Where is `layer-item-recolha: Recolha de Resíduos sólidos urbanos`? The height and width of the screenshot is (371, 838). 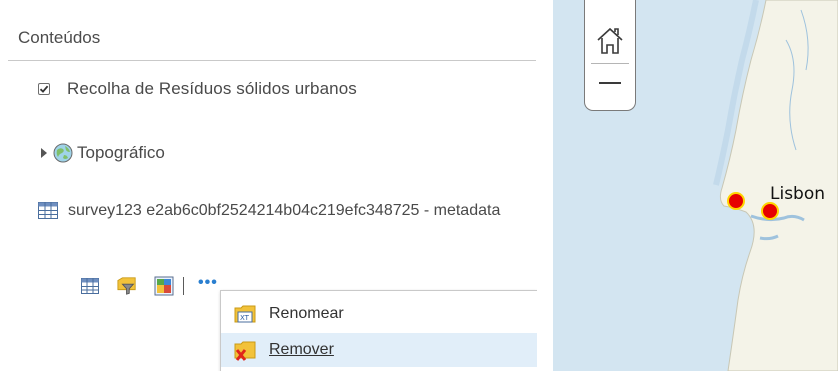 layer-item-recolha: Recolha de Resíduos sólidos urbanos is located at coordinates (197, 89).